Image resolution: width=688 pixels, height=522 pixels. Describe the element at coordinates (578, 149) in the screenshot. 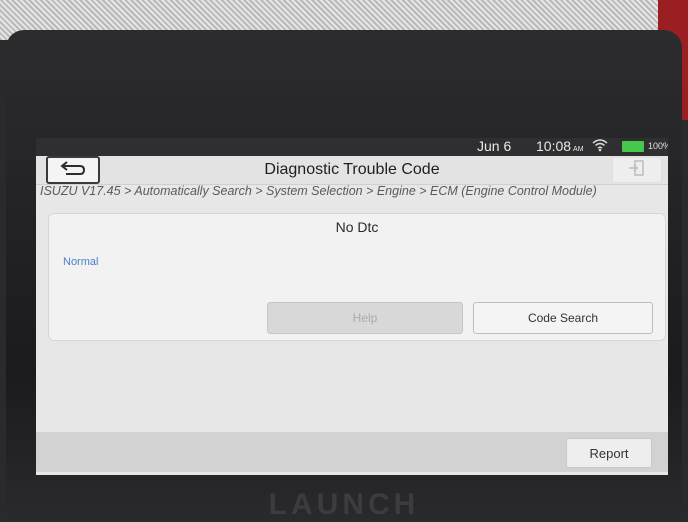

I see `status-ampm: AM` at that location.